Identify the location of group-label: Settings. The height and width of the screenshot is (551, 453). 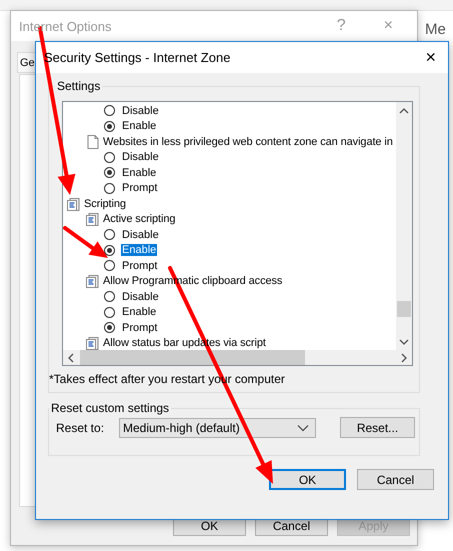
(79, 86).